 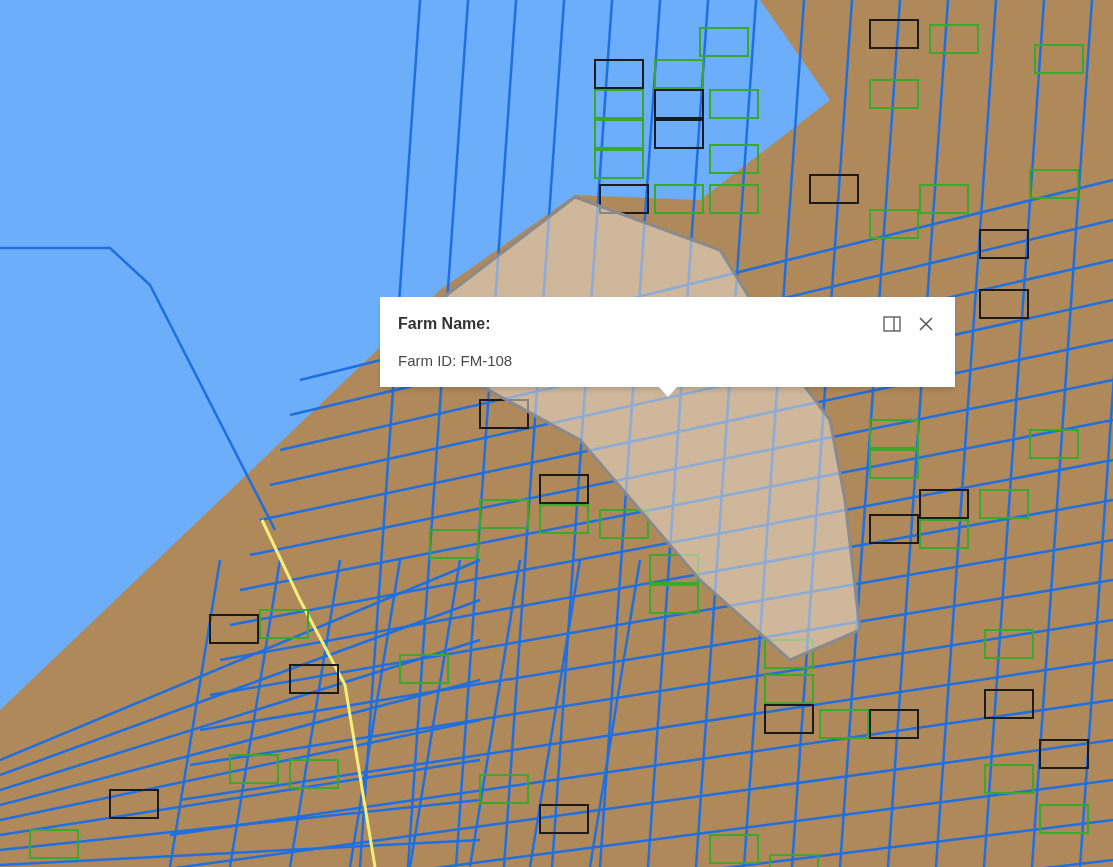 I want to click on popup-field-text: Farm ID: FM-108, so click(x=456, y=361).